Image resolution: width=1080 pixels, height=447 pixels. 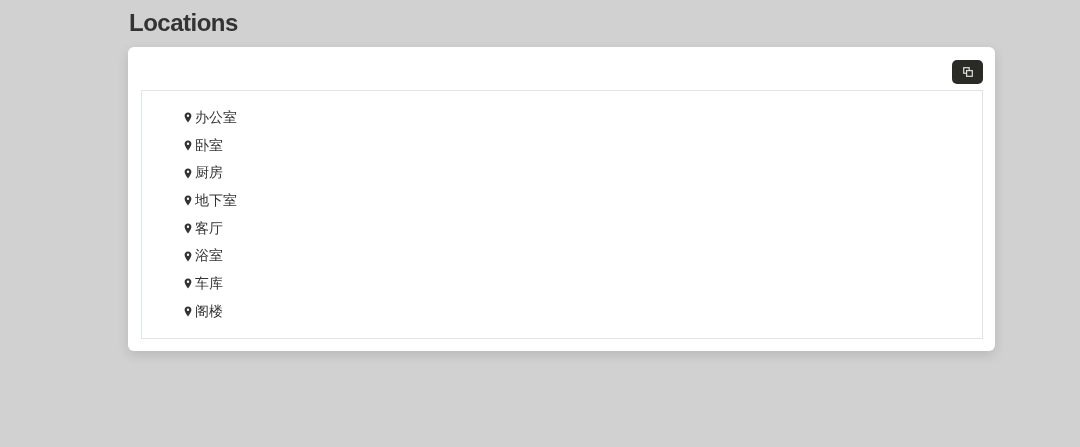 I want to click on copy-button, so click(x=967, y=72).